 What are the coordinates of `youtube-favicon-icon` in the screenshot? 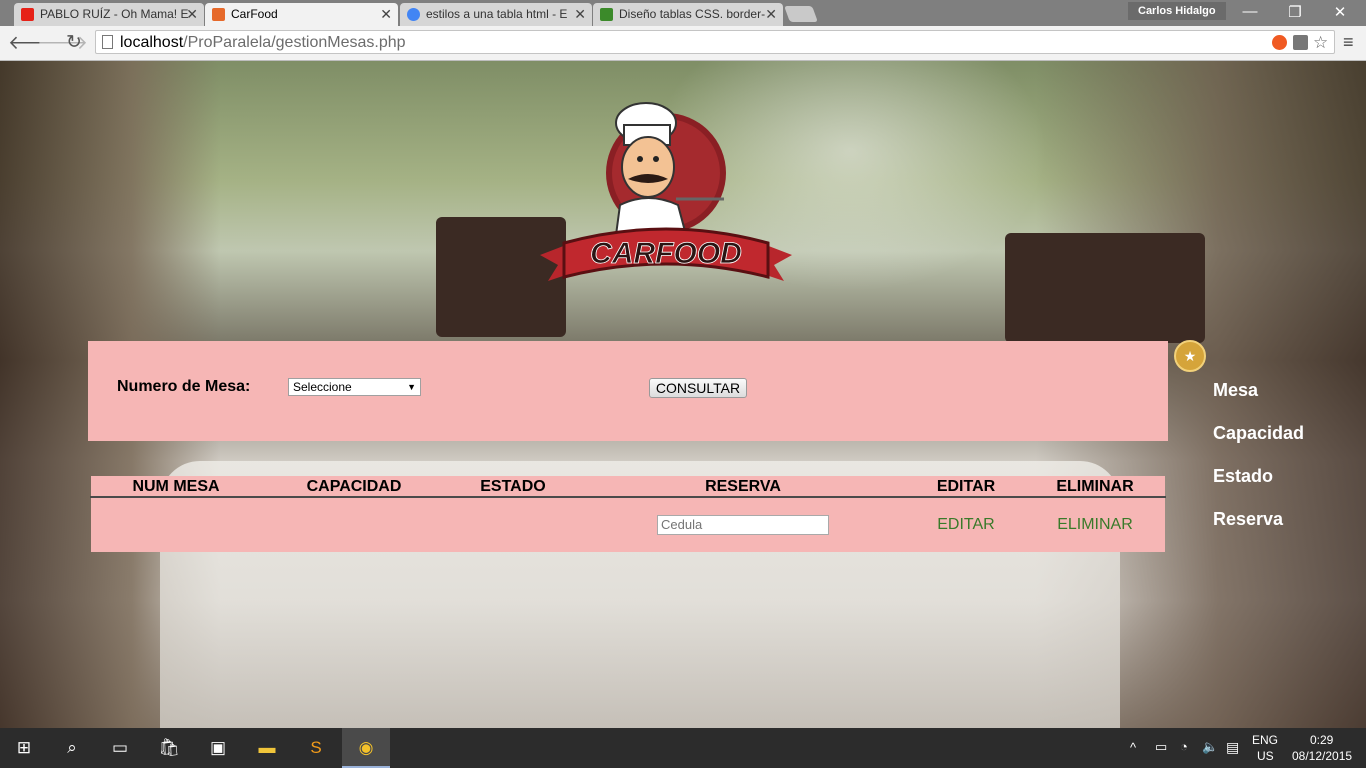 It's located at (27, 14).